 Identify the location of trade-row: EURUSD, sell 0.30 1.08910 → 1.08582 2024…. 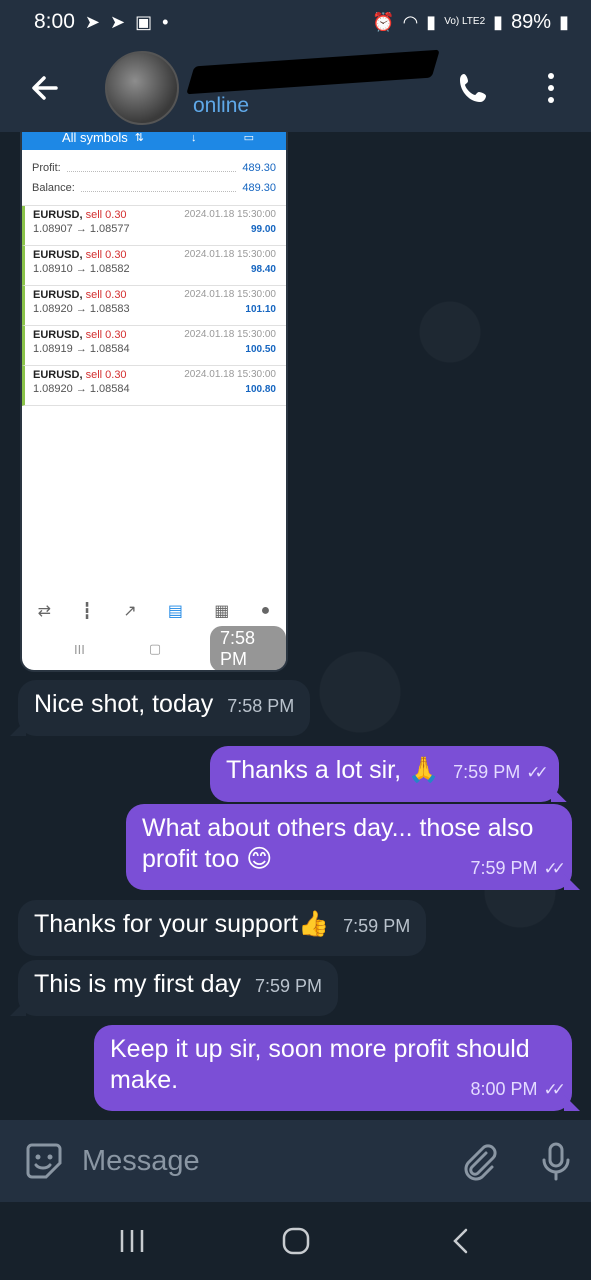
(154, 266).